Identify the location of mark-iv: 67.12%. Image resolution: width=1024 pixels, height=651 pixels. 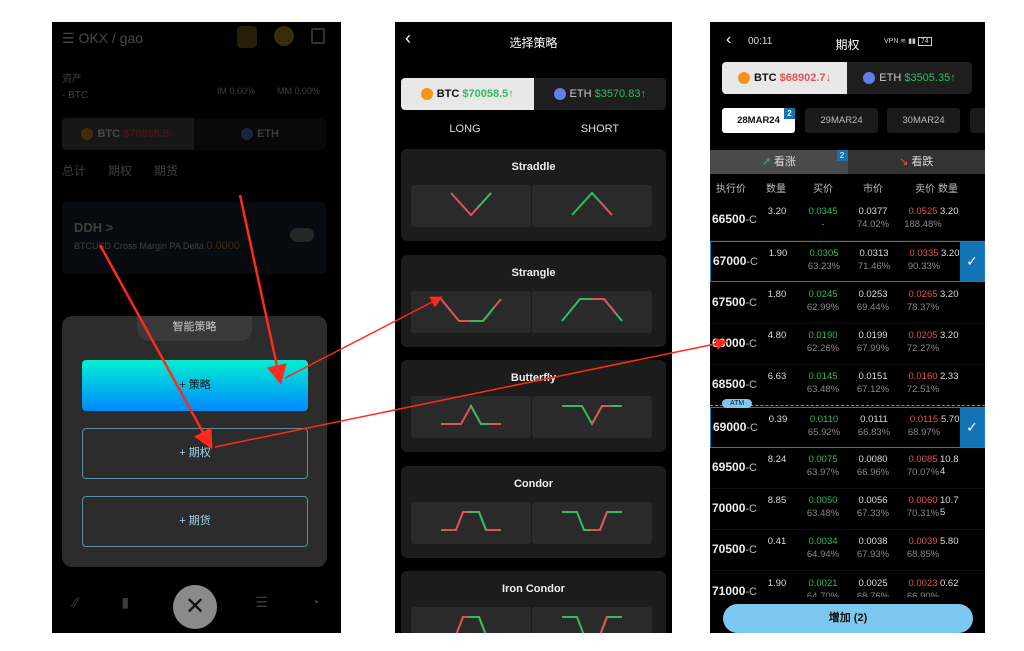
(873, 390).